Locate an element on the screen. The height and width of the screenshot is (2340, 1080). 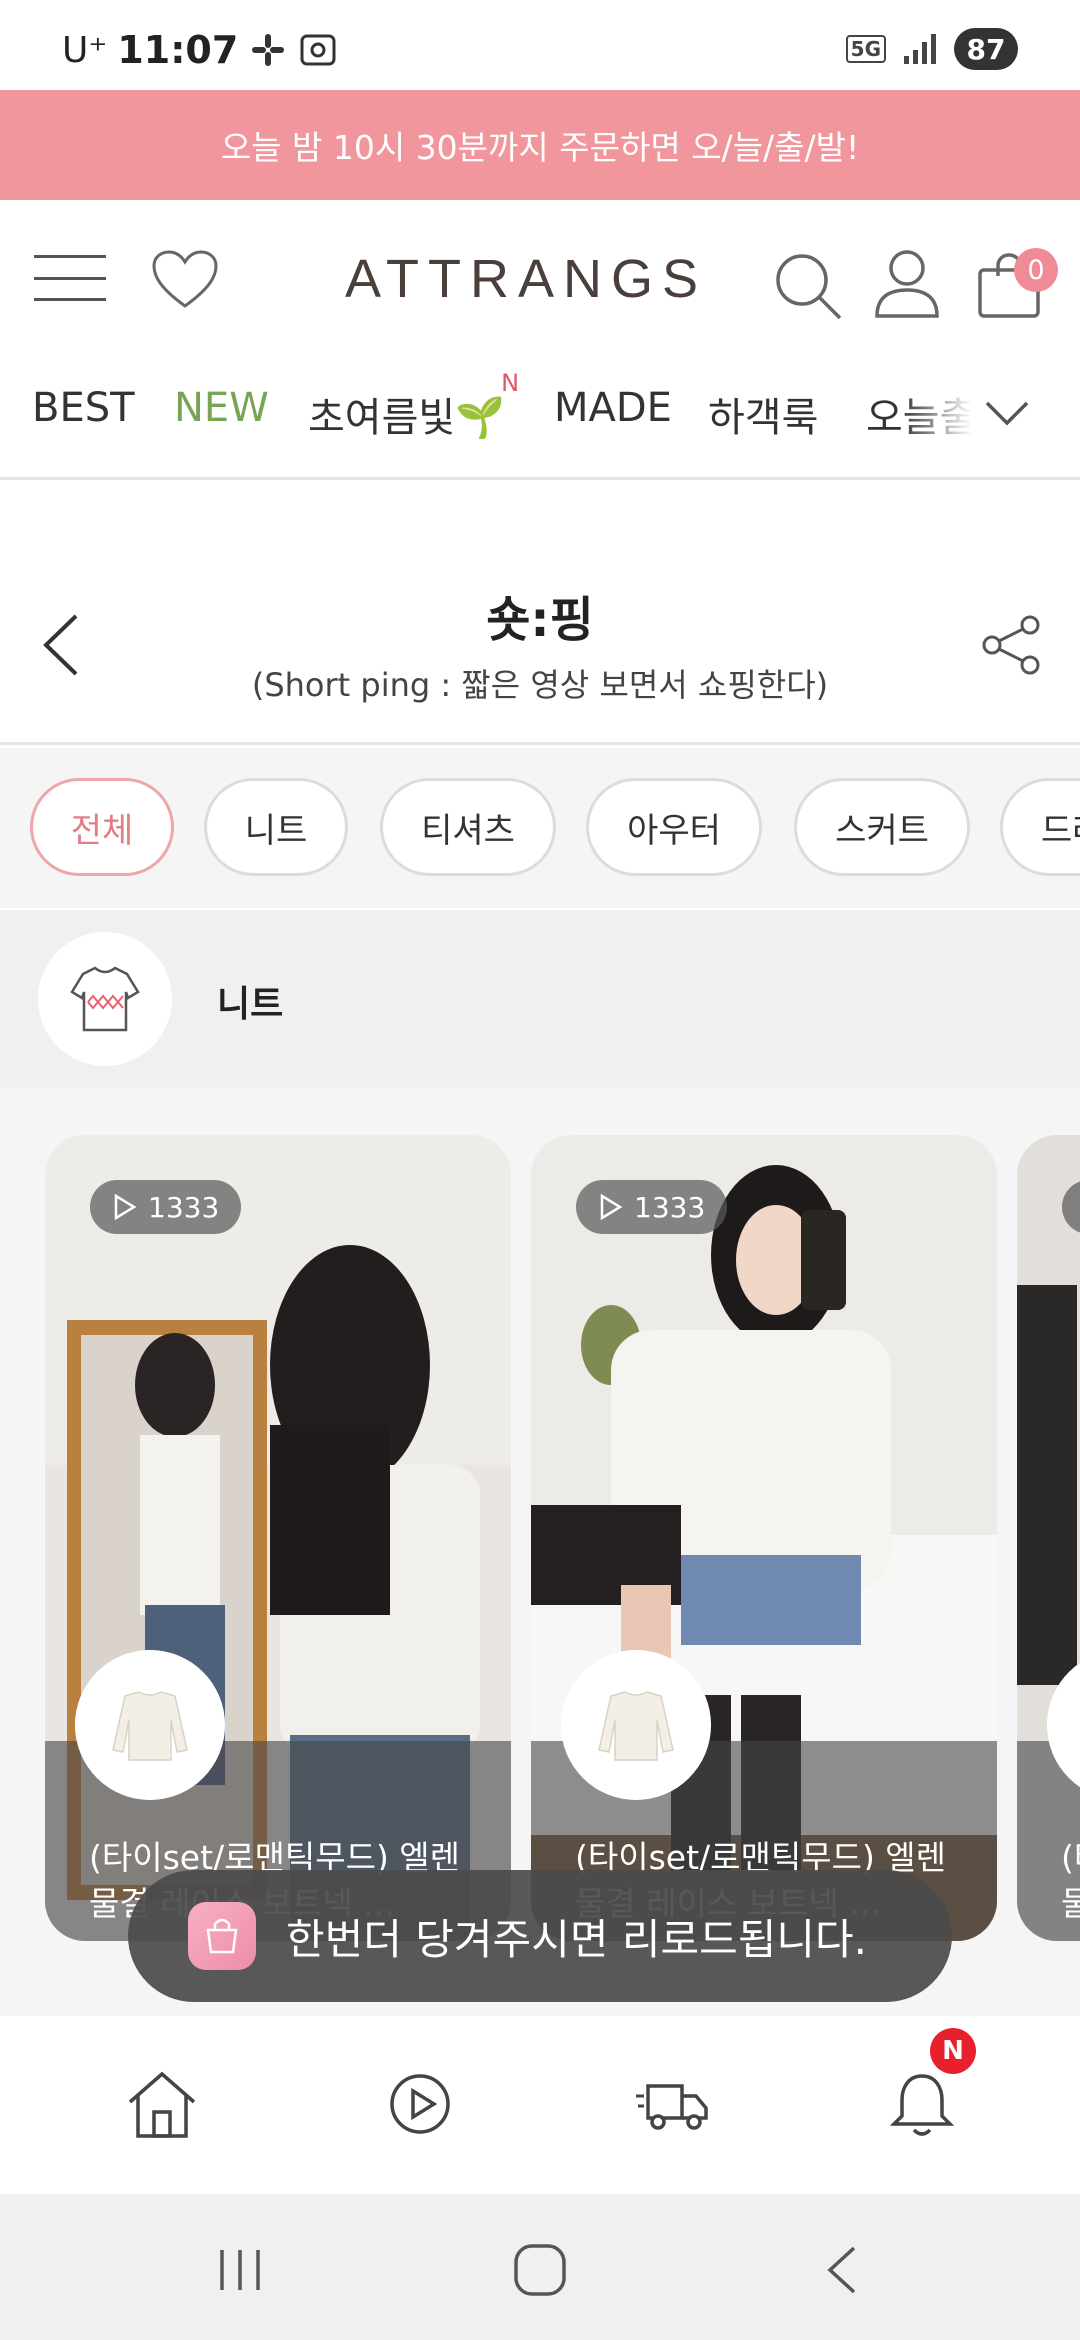
cart-count-badge: 0 is located at coordinates (1036, 270).